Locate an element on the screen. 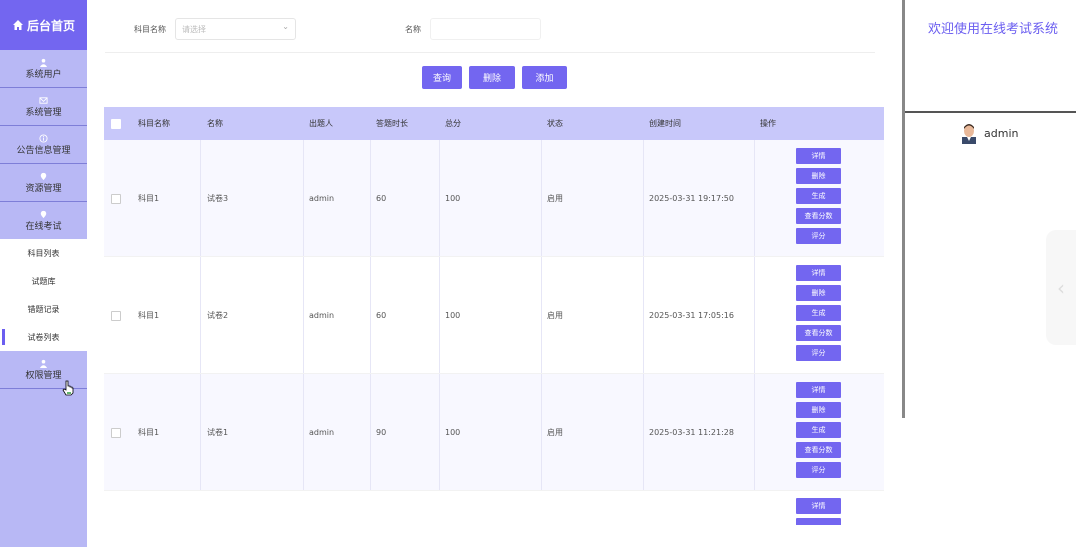 This screenshot has width=1076, height=547. name-input is located at coordinates (485, 29).